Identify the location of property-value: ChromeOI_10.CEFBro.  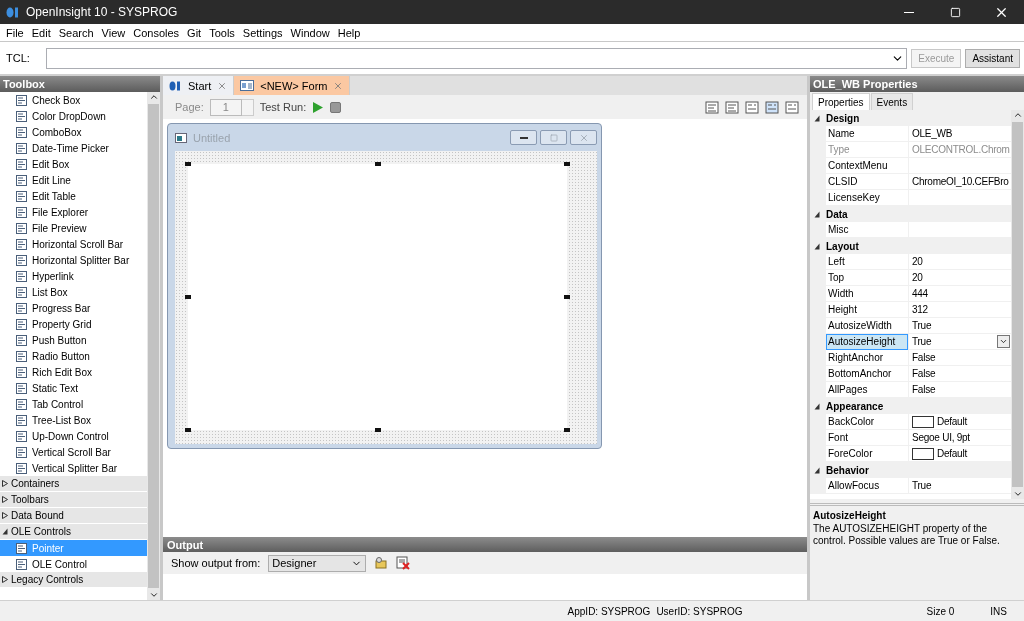
(960, 182).